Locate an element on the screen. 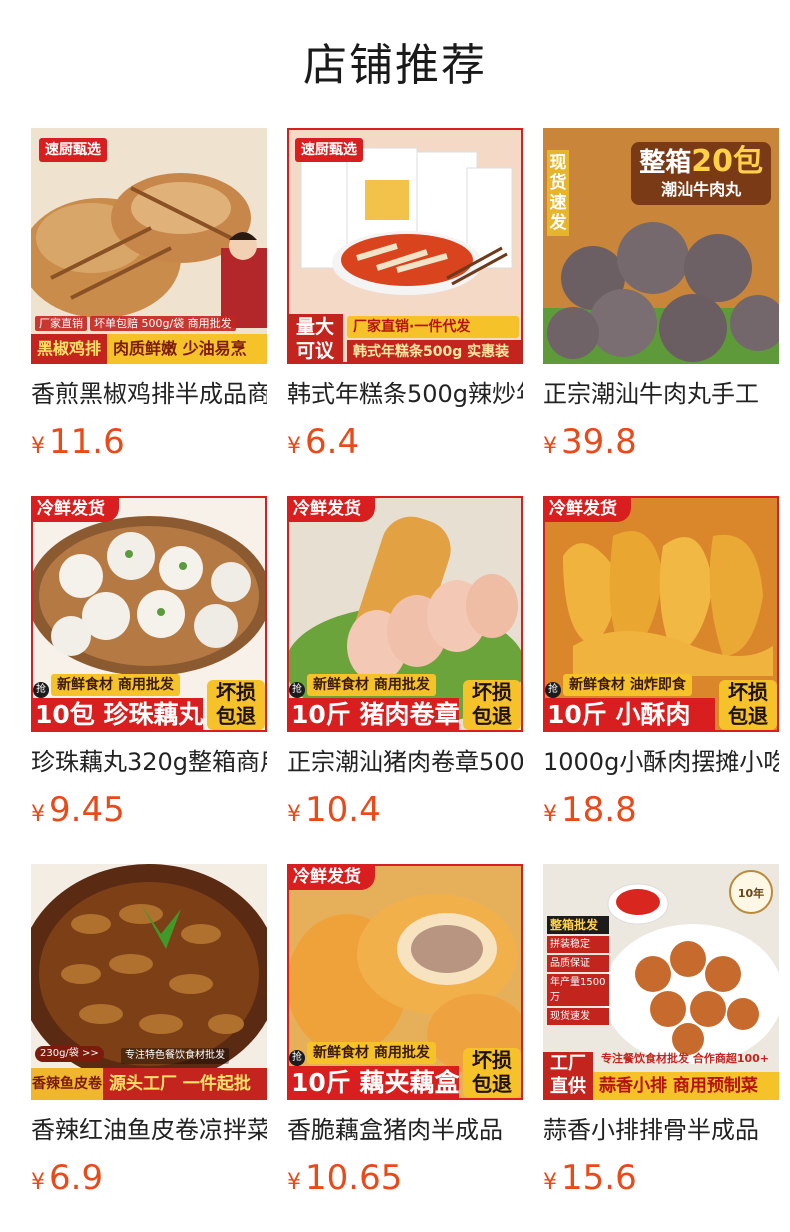 The width and height of the screenshot is (790, 1232). promo-main: 10斤 藕夹藕盒 is located at coordinates (373, 1083).